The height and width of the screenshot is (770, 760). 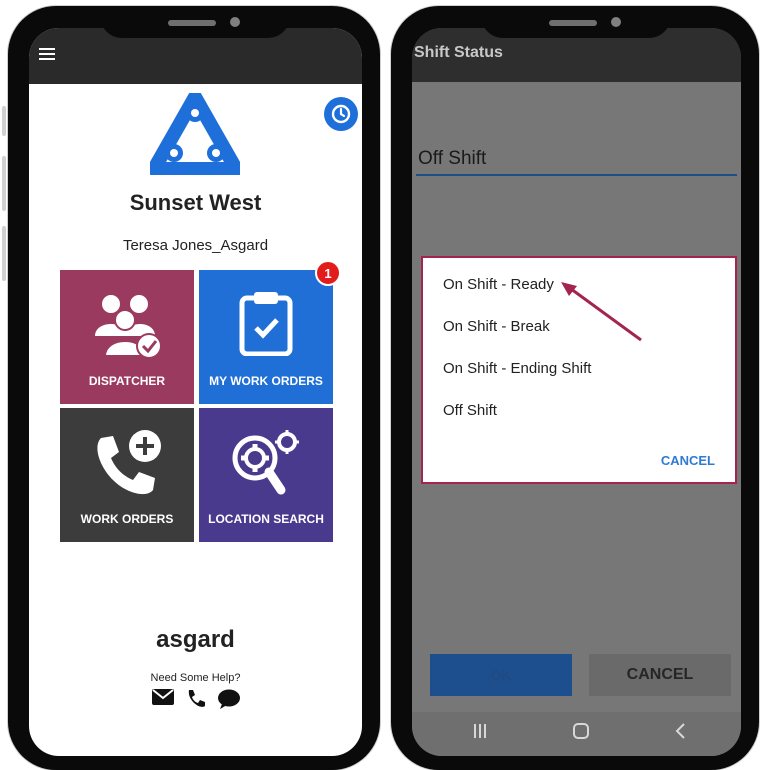 I want to click on tile-my-work-orders: 1 MY WORK ORDERS, so click(x=270, y=332).